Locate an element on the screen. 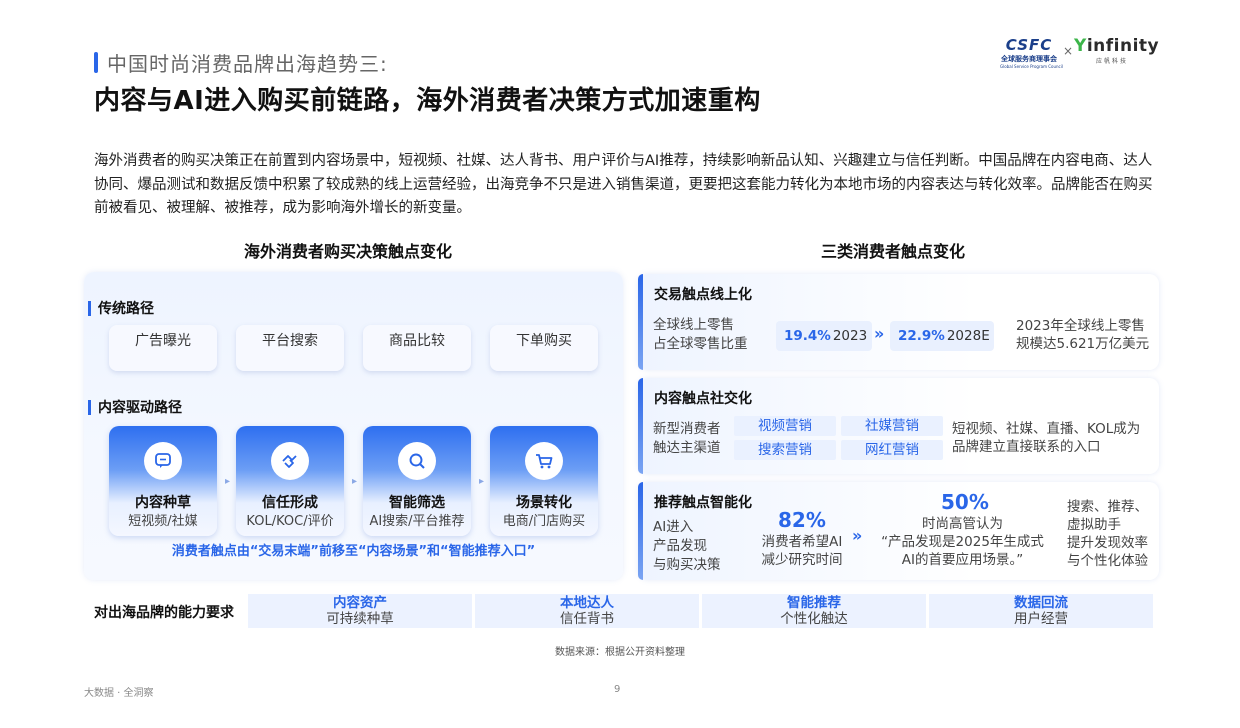 This screenshot has height=728, width=1240. traditional-step: 下单购买 is located at coordinates (544, 348).